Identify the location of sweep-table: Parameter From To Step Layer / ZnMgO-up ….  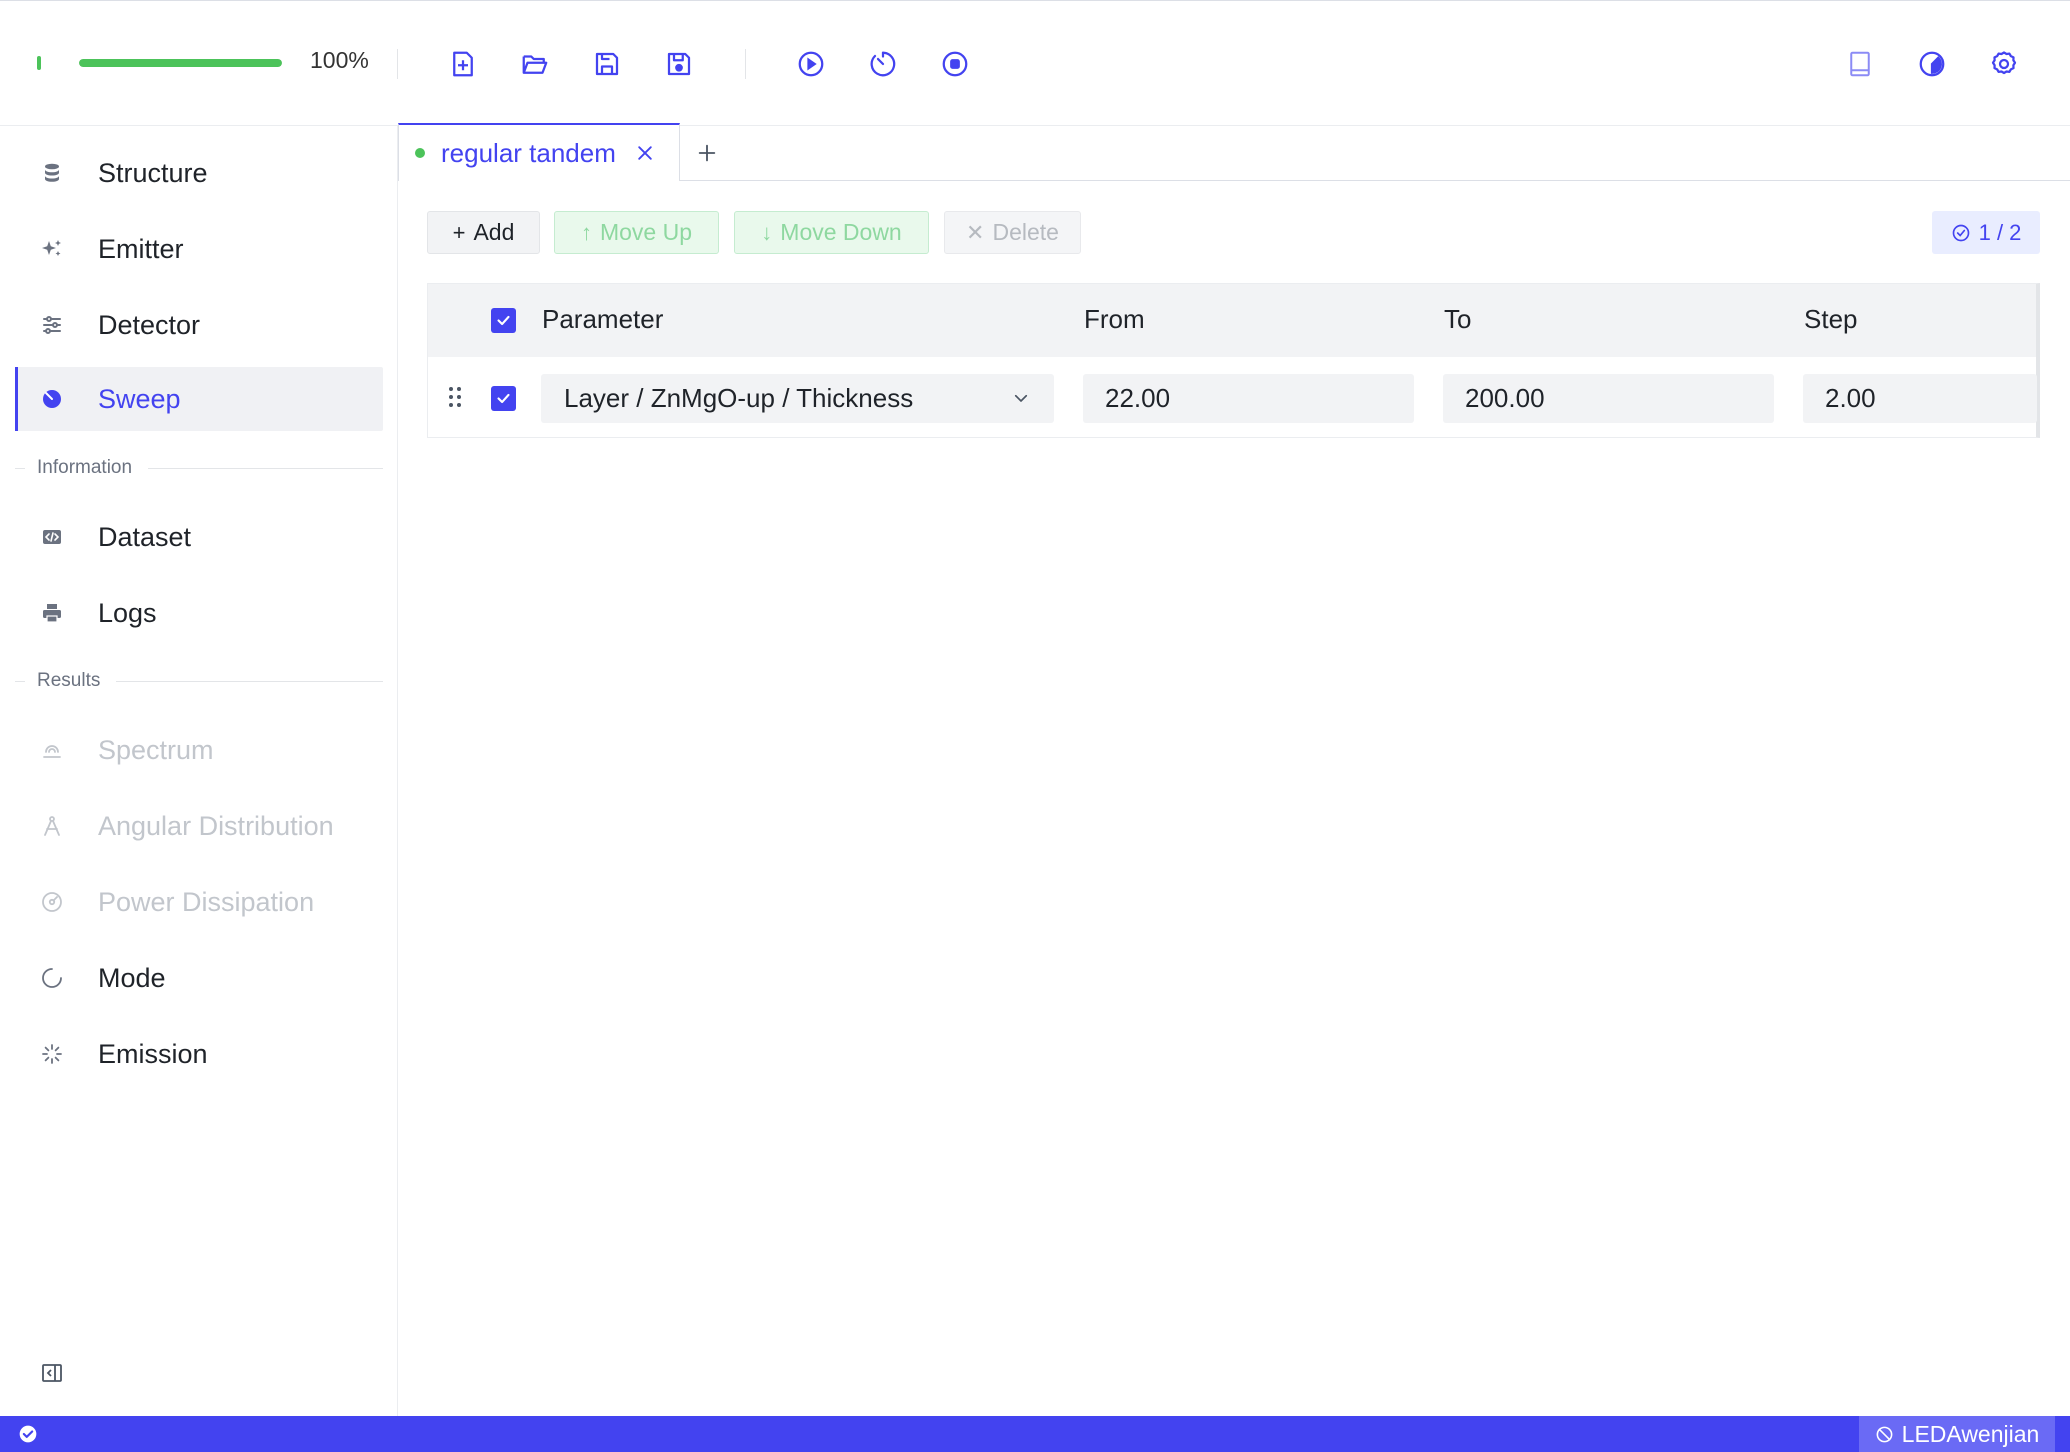
(1233, 360).